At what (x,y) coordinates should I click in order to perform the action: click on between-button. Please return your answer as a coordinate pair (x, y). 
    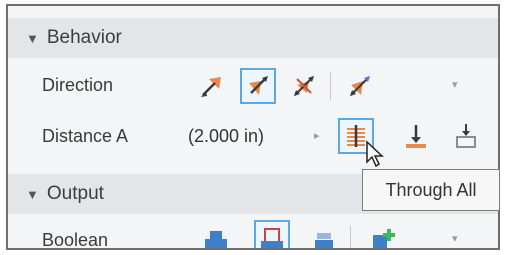
    Looking at the image, I should click on (466, 136).